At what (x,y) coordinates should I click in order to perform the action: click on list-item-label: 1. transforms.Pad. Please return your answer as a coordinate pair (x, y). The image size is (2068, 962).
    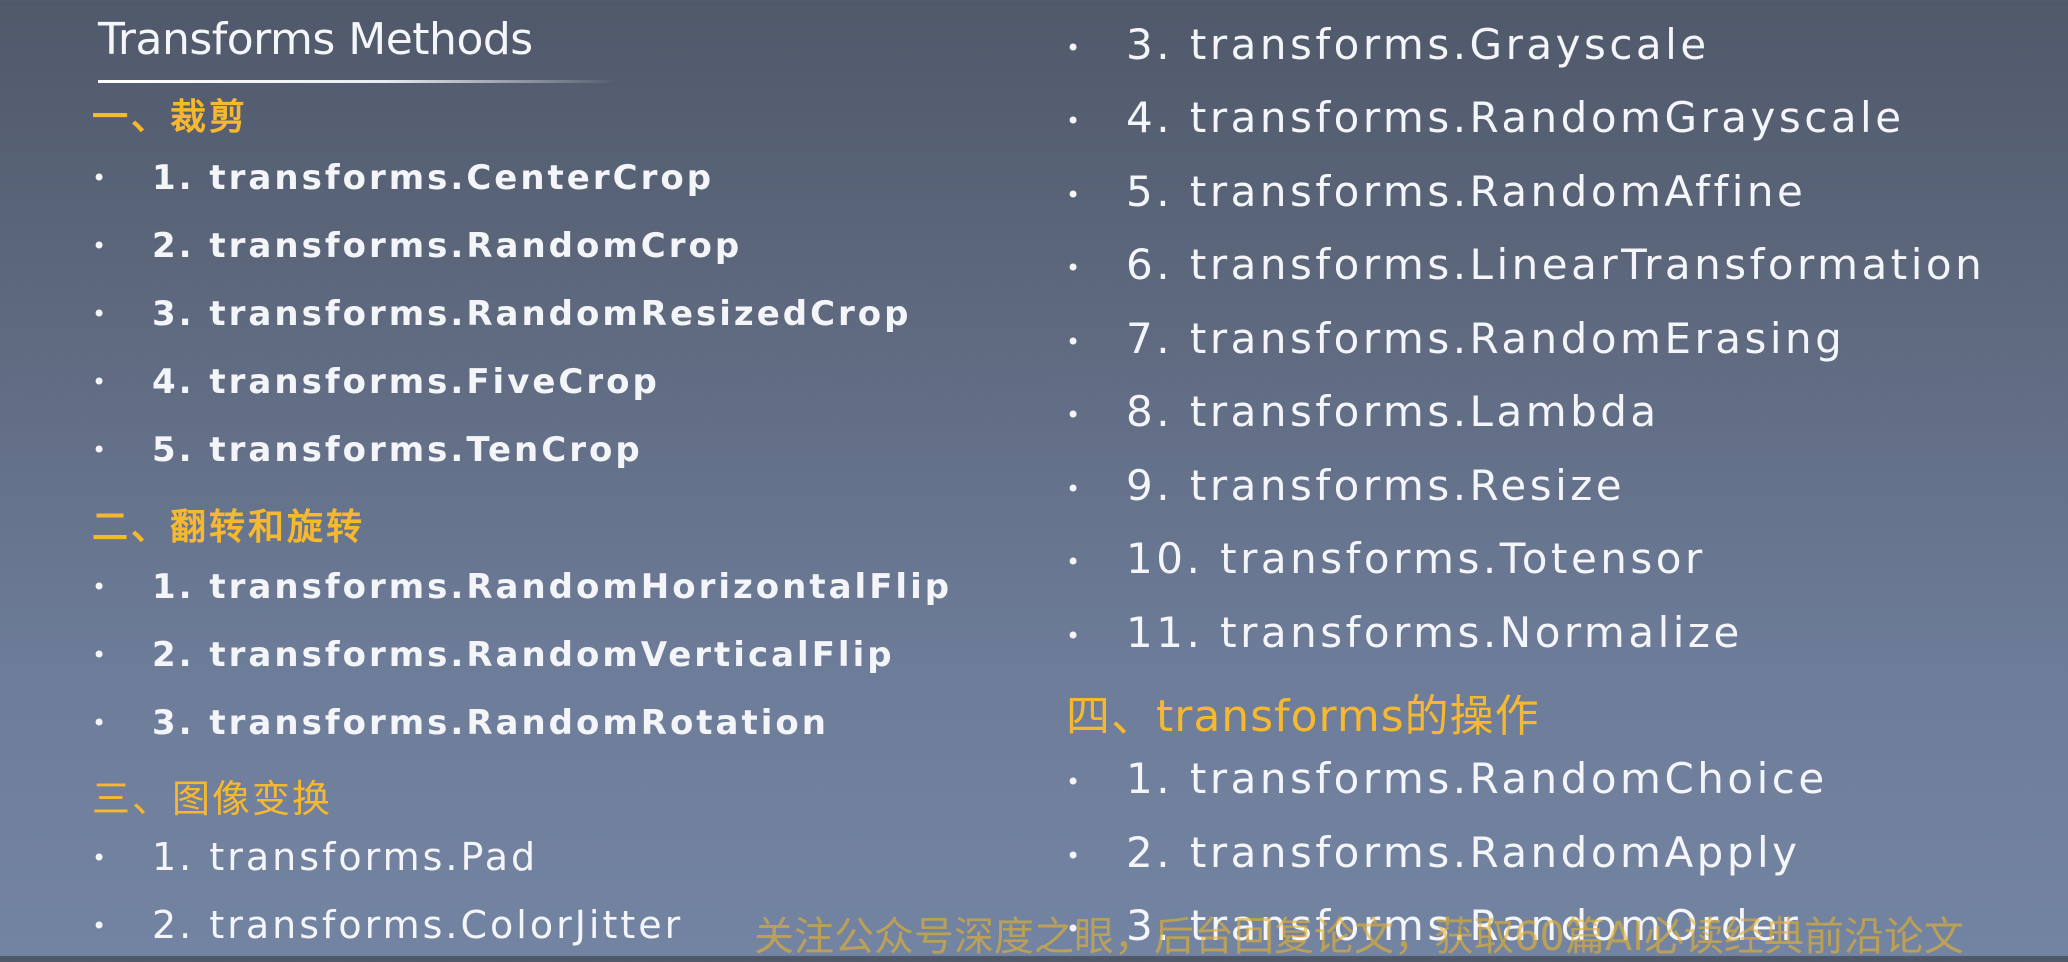
    Looking at the image, I should click on (345, 857).